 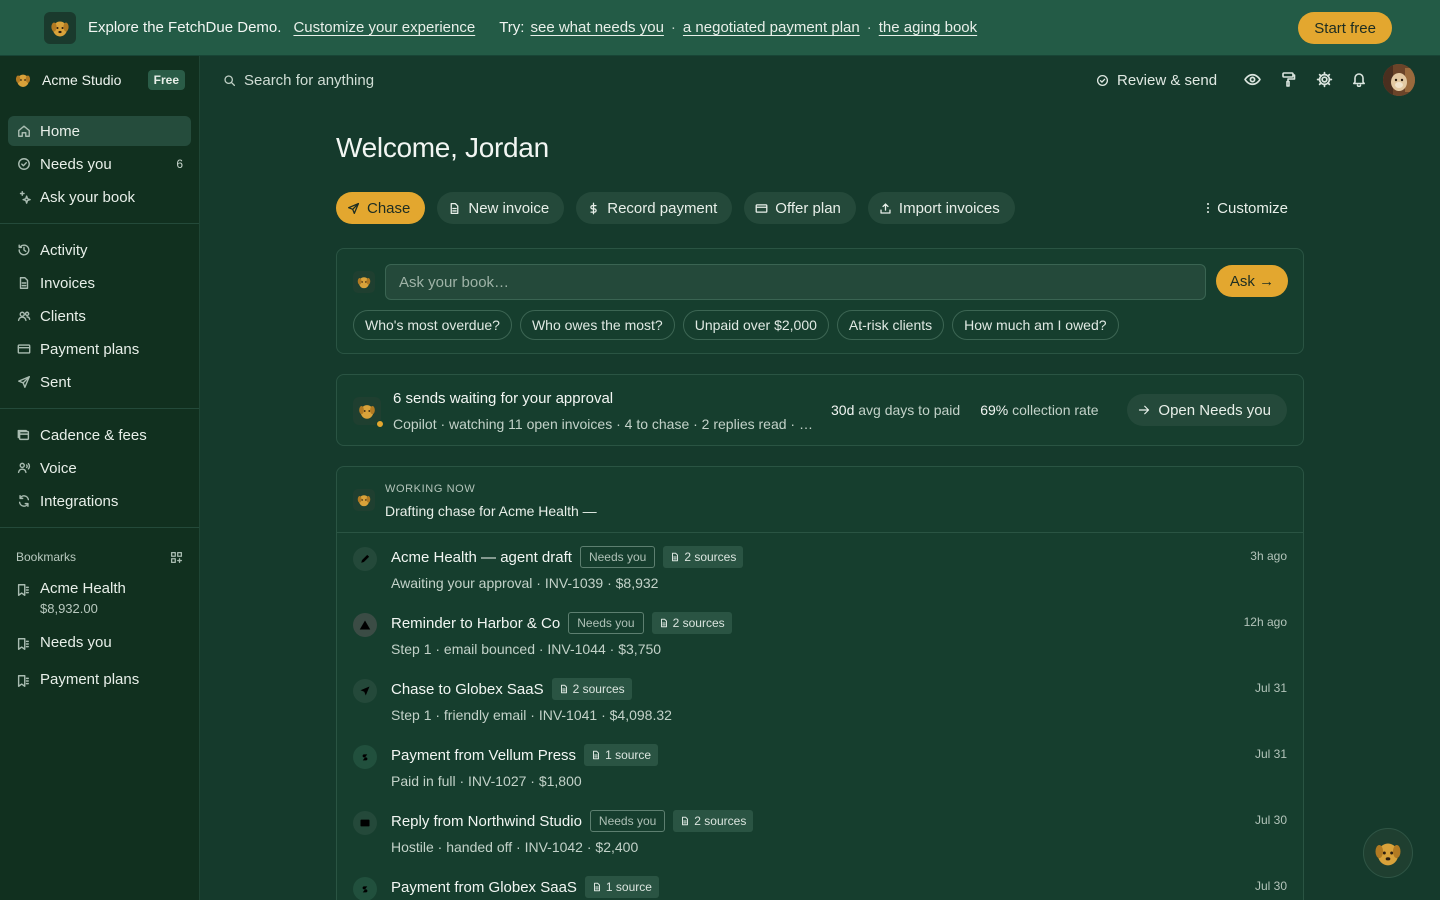 What do you see at coordinates (771, 27) in the screenshot?
I see `try-link-payment-plan: a negotiated payment plan` at bounding box center [771, 27].